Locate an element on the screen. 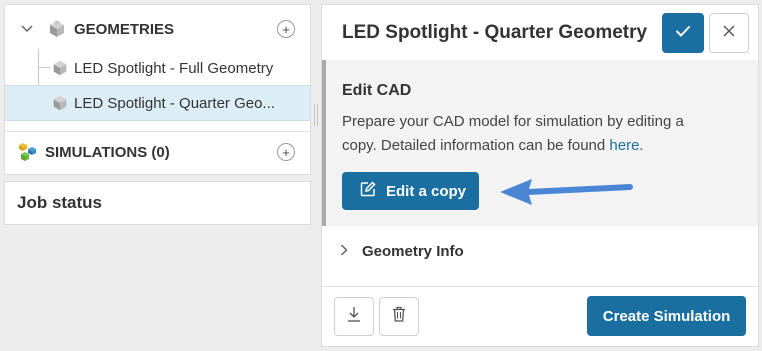 This screenshot has width=762, height=351. help-link: here is located at coordinates (624, 145).